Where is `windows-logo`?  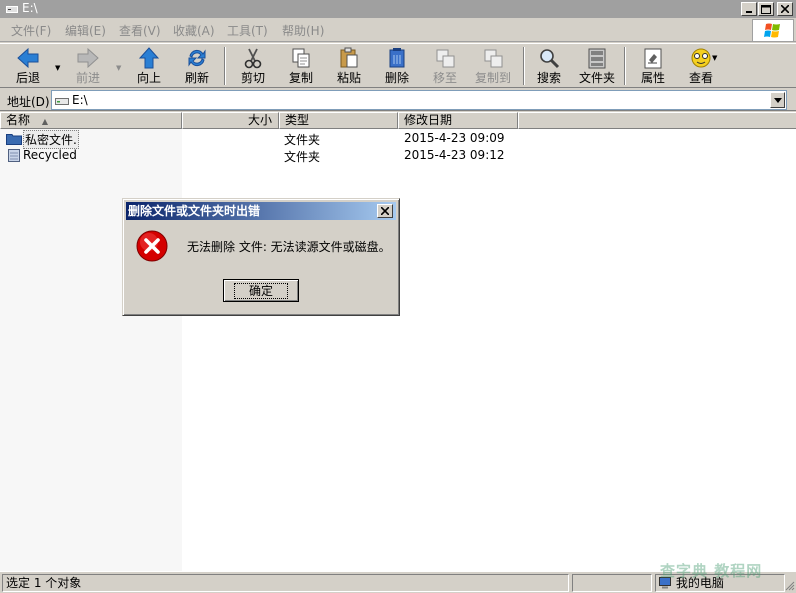 windows-logo is located at coordinates (773, 30).